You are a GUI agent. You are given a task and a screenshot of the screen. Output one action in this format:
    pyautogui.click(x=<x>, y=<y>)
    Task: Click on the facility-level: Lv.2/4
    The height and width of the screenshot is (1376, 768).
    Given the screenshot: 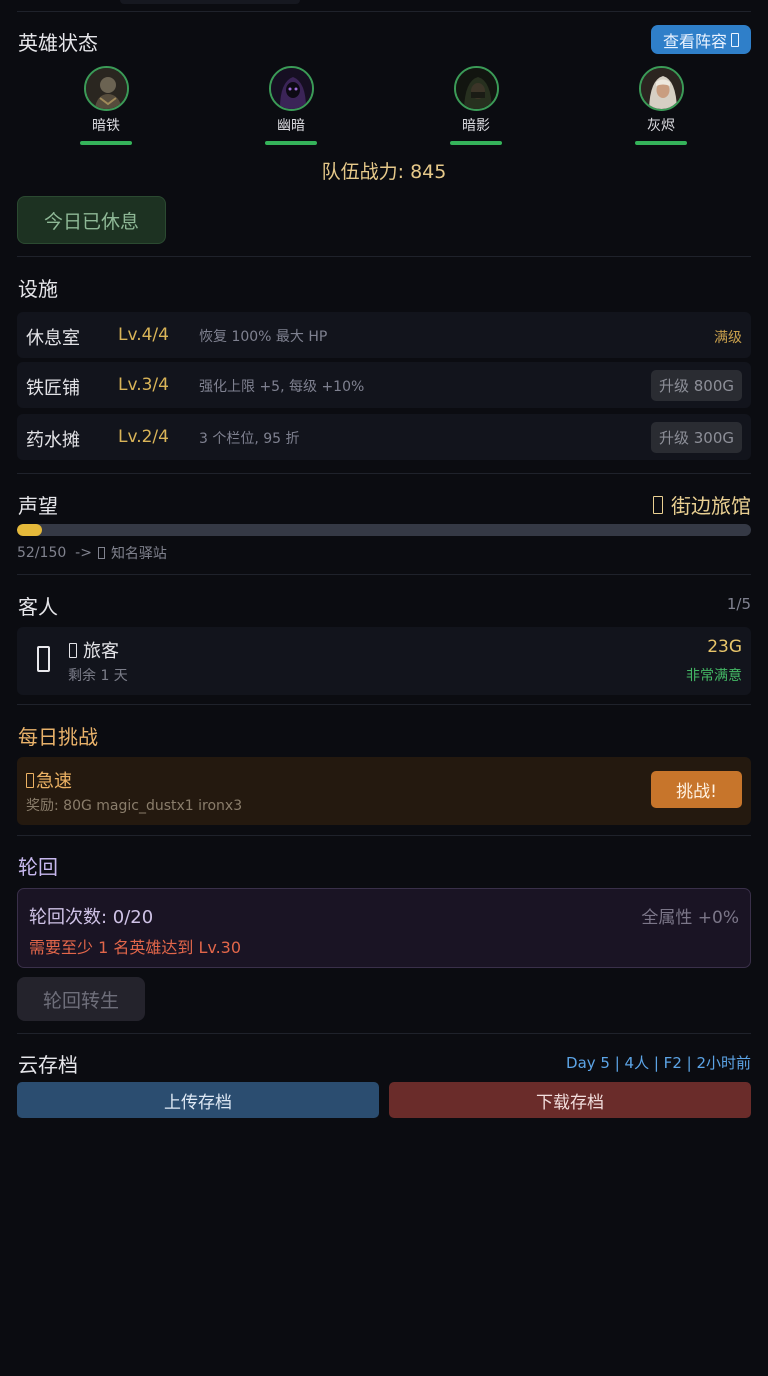 What is the action you would take?
    pyautogui.click(x=143, y=437)
    